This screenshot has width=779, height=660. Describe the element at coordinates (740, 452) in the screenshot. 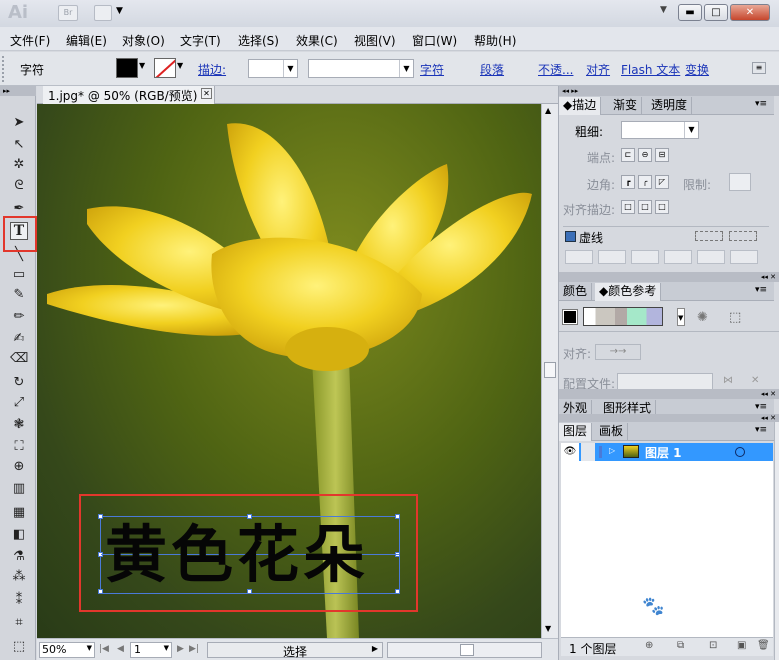

I see `target-icon` at that location.